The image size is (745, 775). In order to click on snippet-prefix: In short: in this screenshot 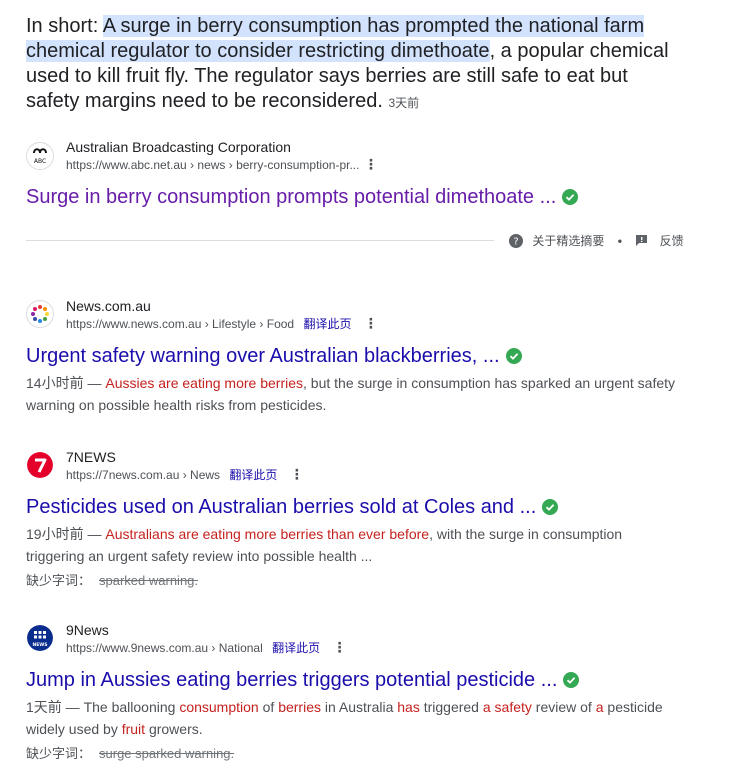, I will do `click(64, 26)`.